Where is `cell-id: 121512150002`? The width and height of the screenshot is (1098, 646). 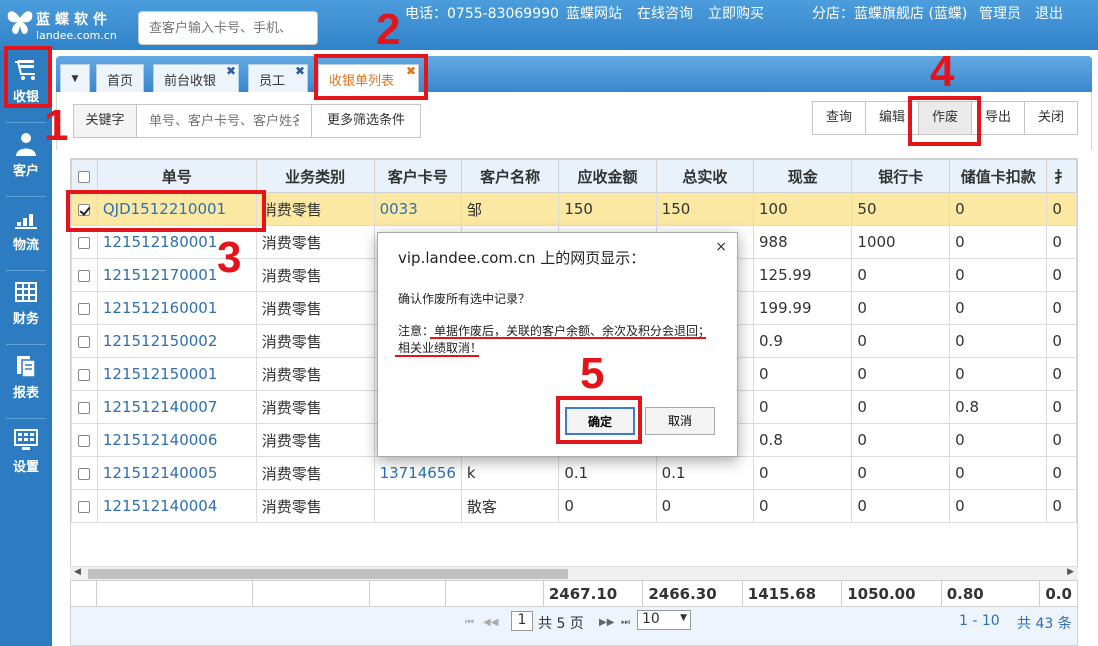
cell-id: 121512150002 is located at coordinates (176, 341).